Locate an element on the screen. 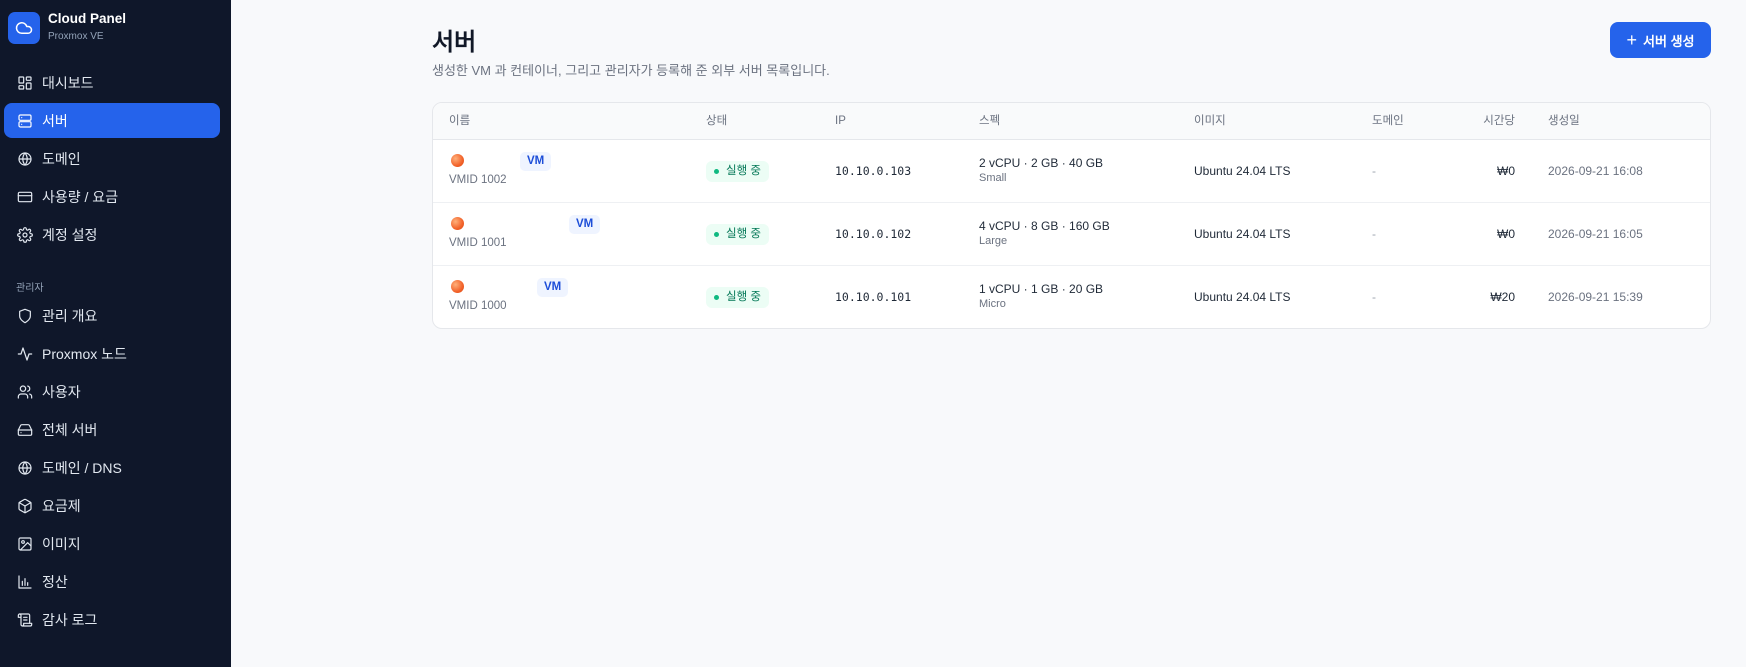 The width and height of the screenshot is (1746, 667). sidebar-item-label: 요금제 is located at coordinates (61, 505).